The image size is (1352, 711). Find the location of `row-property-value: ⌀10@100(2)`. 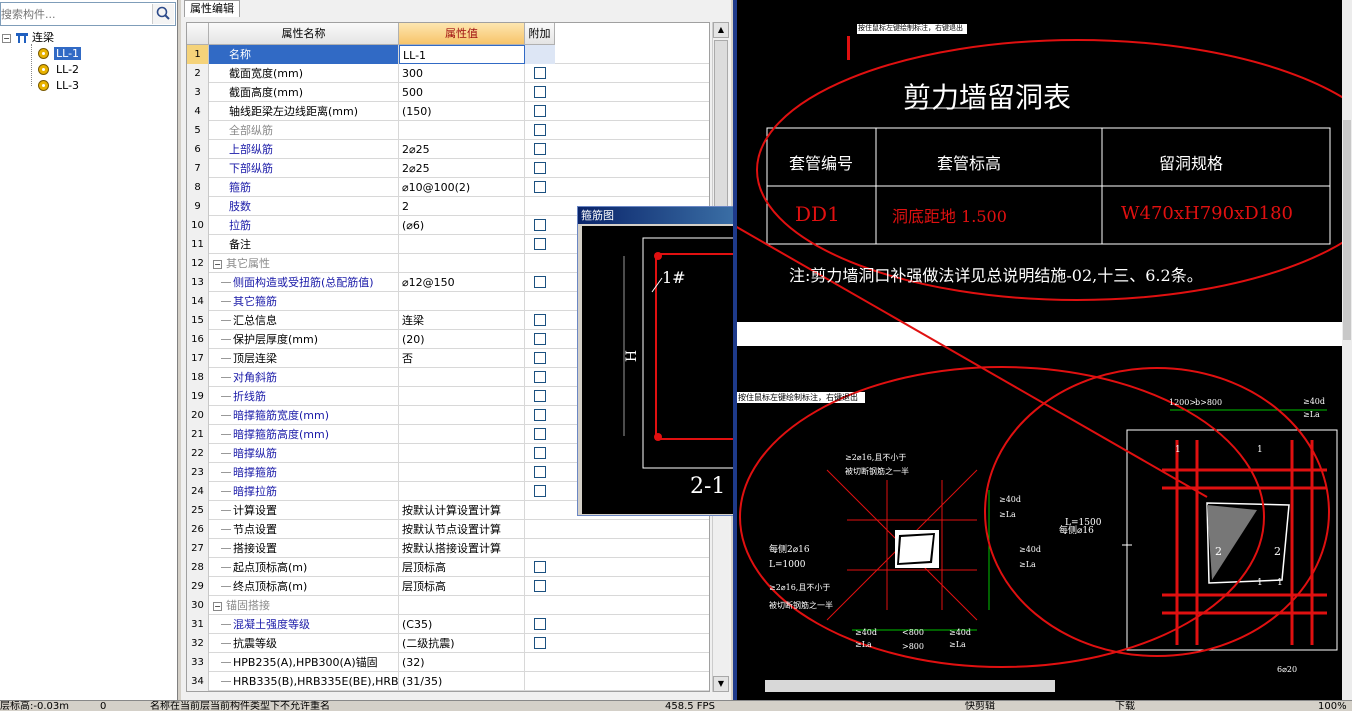

row-property-value: ⌀10@100(2) is located at coordinates (462, 187).